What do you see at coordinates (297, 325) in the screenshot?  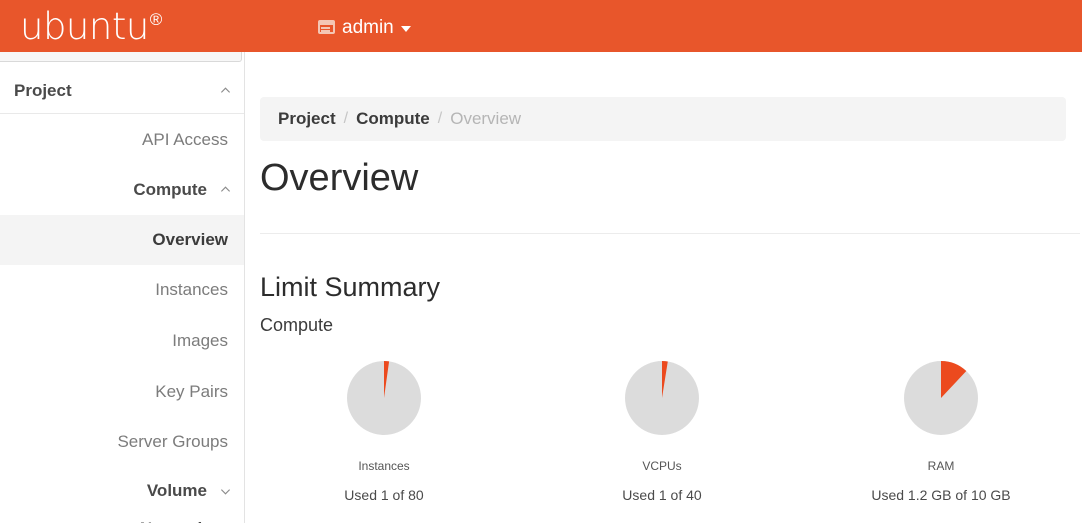 I see `compute-subheading: Compute` at bounding box center [297, 325].